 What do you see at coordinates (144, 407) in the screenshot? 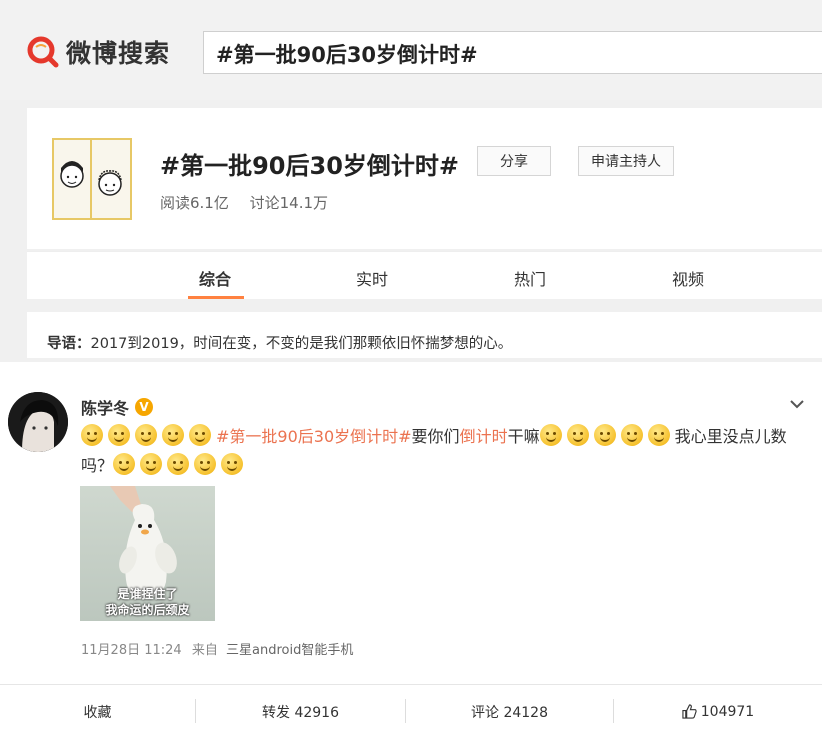
I see `verified-icon: V` at bounding box center [144, 407].